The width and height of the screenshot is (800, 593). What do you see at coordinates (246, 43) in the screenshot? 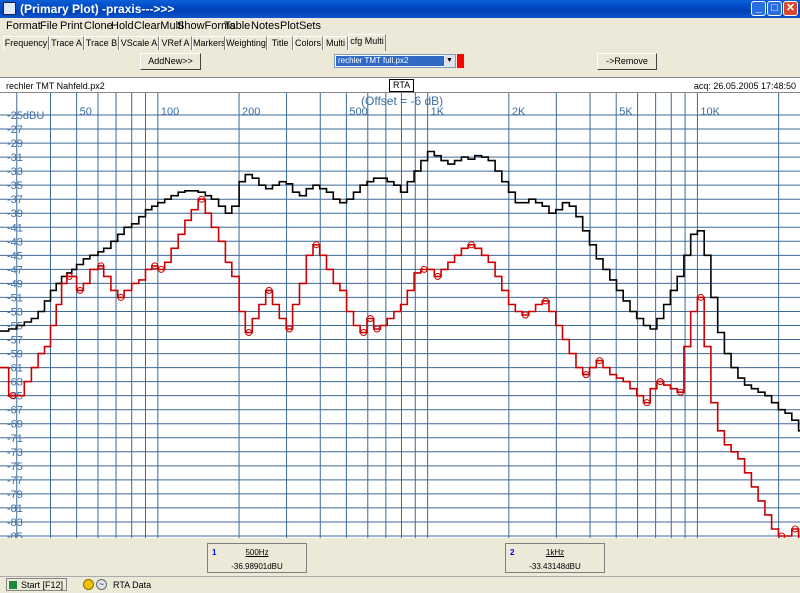
I see `tab-weighting: Weighting` at bounding box center [246, 43].